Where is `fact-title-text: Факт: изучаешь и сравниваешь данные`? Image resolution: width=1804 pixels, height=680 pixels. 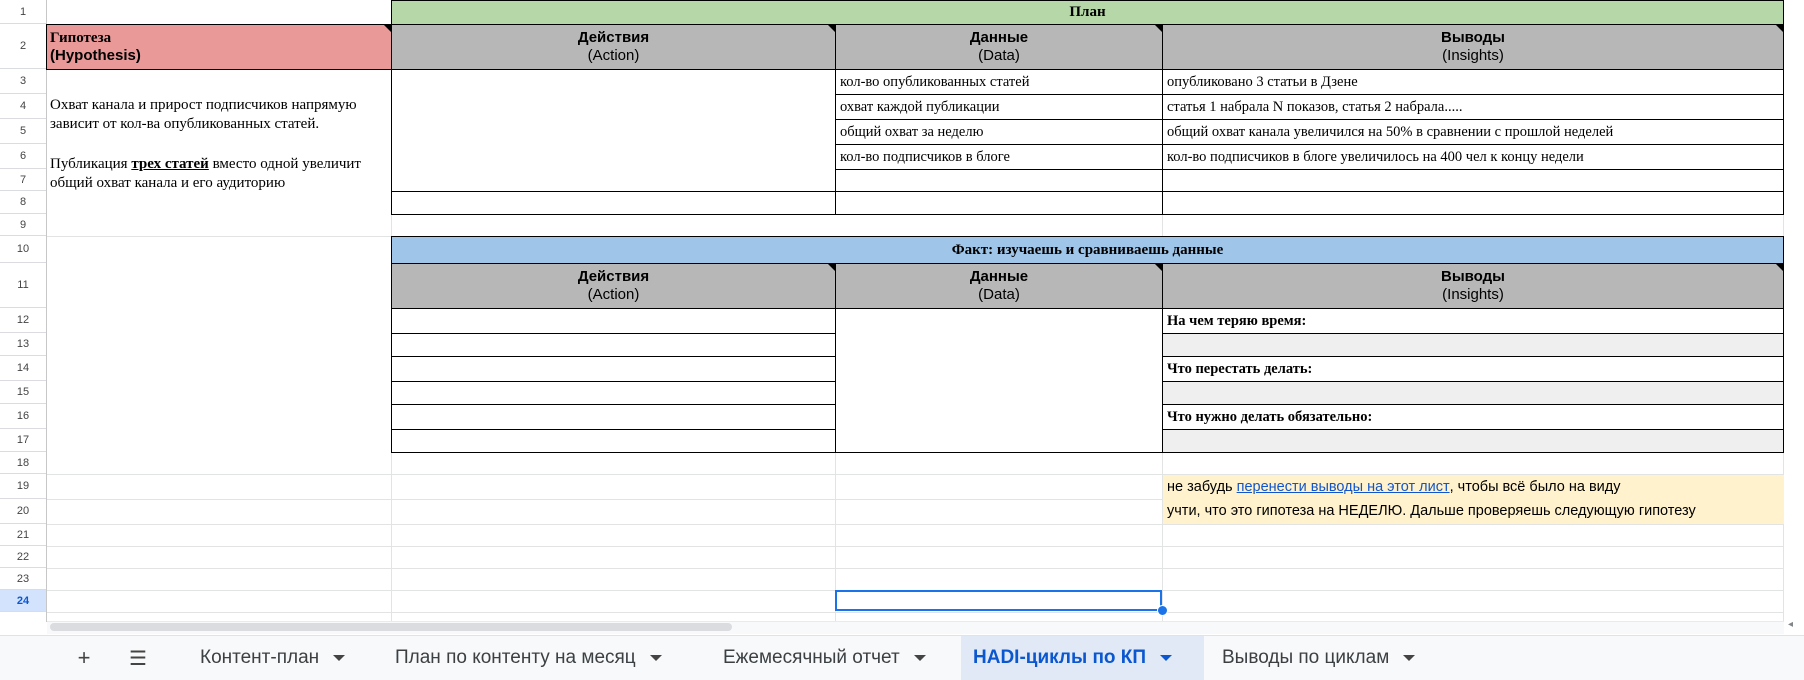 fact-title-text: Факт: изучаешь и сравниваешь данные is located at coordinates (1087, 249).